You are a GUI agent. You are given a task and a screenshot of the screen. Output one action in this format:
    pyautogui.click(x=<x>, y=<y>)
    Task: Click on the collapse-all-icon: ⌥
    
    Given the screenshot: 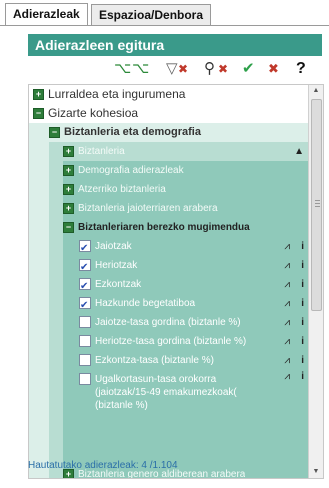 What is the action you would take?
    pyautogui.click(x=140, y=69)
    